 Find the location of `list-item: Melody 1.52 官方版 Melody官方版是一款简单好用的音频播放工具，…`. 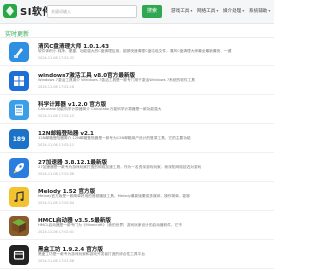

list-item: Melody 1.52 官方版 Melody官方版是一款简单好用的音频播放工具，… is located at coordinates (137, 197).